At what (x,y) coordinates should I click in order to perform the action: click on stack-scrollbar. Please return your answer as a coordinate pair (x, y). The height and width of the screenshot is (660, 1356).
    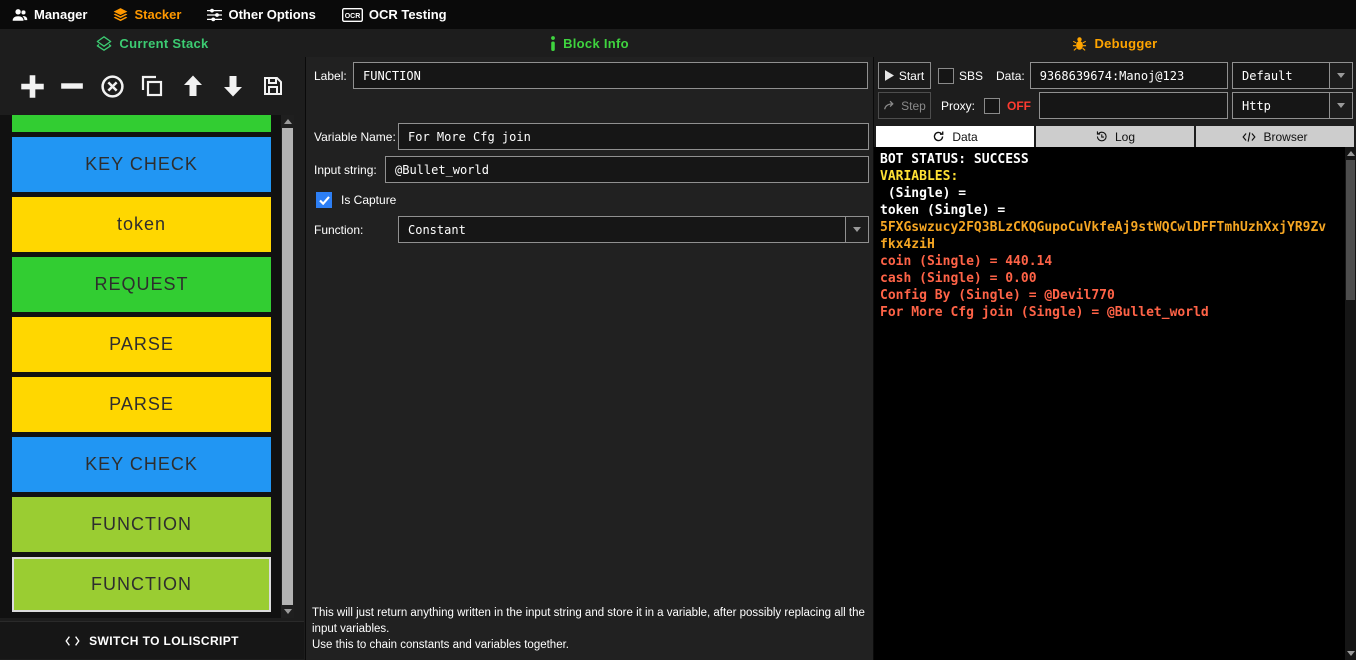
    Looking at the image, I should click on (287, 366).